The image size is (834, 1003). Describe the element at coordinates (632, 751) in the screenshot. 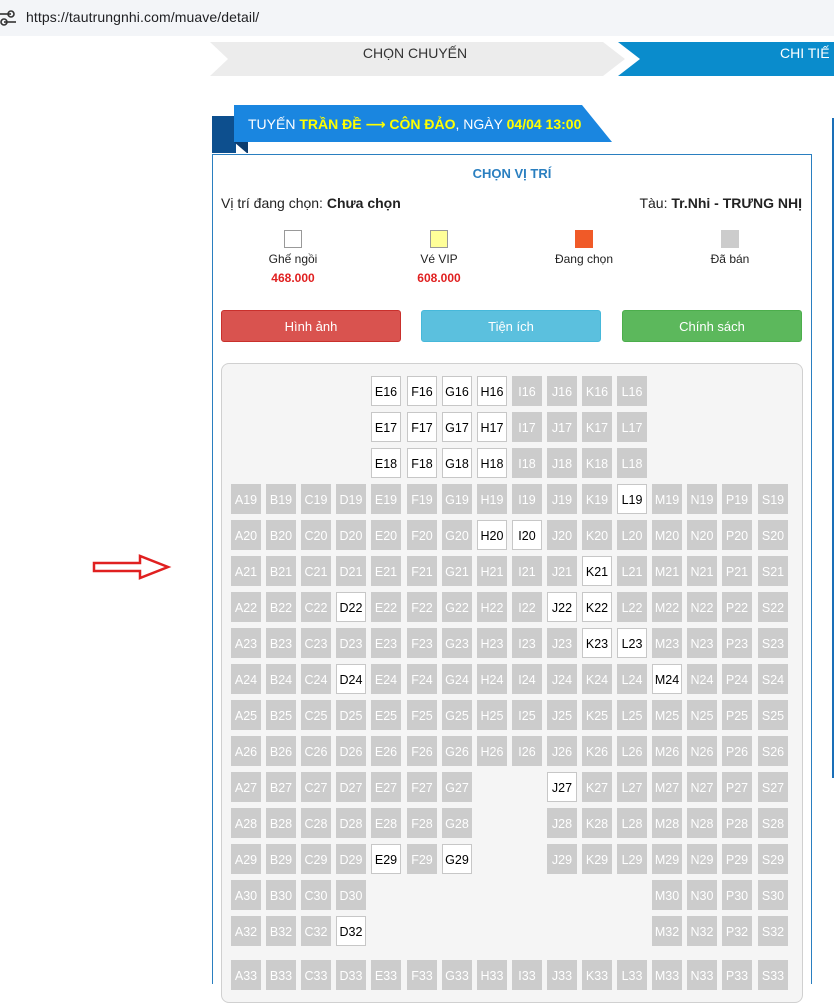

I see `seat-L26: L26` at that location.